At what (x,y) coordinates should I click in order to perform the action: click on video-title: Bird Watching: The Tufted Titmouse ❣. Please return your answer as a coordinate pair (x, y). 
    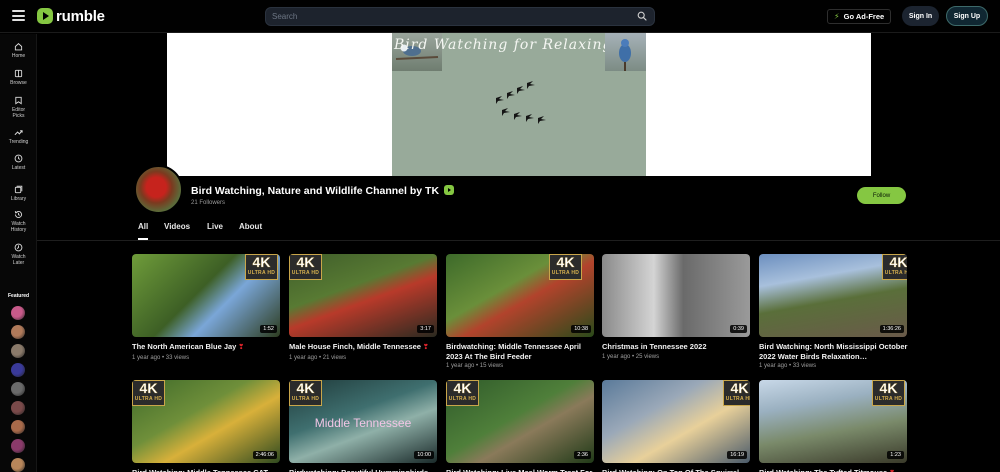
    Looking at the image, I should click on (834, 470).